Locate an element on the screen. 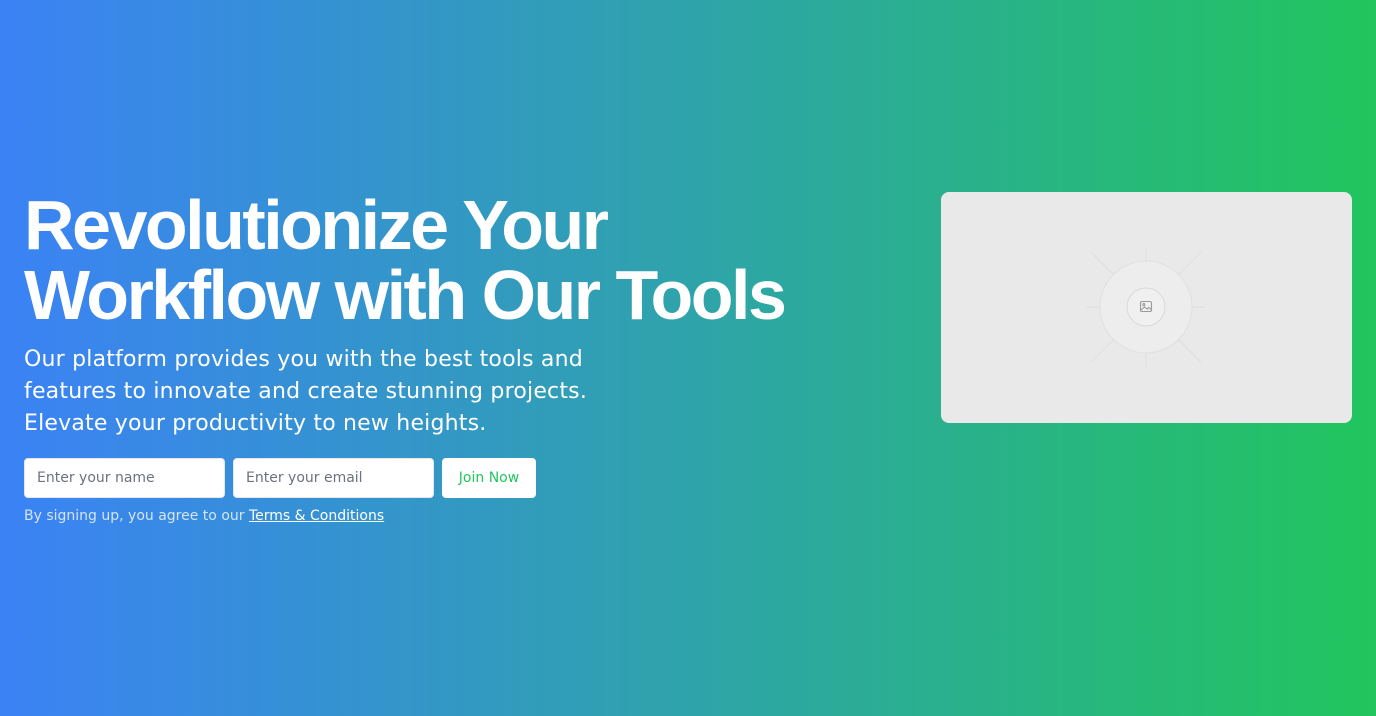  terms-prefix: By signing up, you agree to our is located at coordinates (136, 516).